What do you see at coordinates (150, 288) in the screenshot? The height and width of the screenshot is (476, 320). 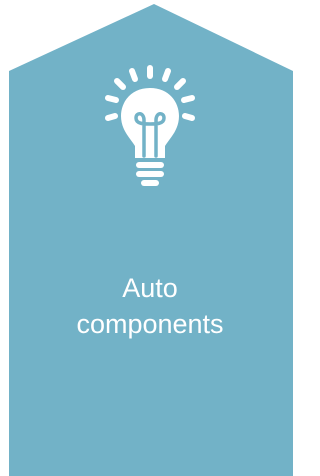 I see `card-label-line1: Auto` at bounding box center [150, 288].